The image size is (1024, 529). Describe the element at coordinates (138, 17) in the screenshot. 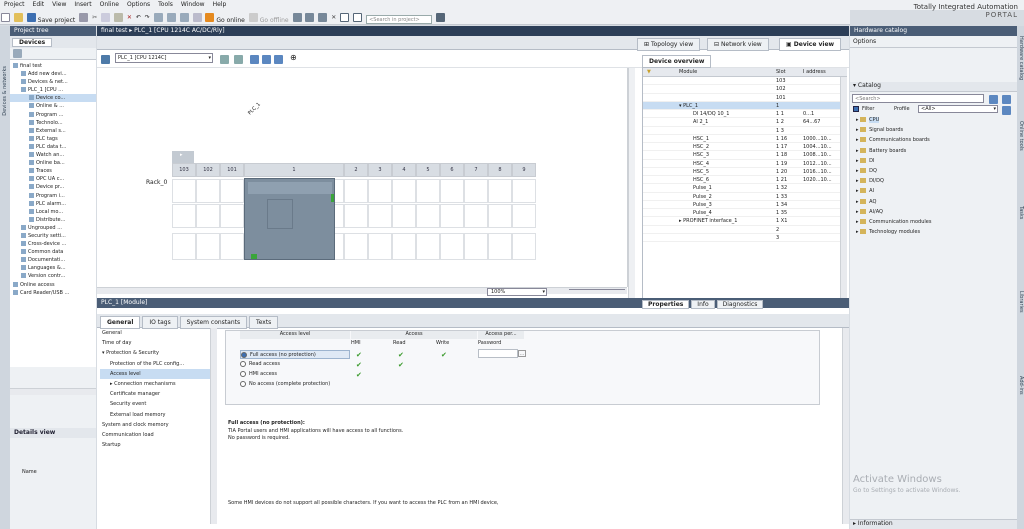

I see `undo-button: ↶` at that location.